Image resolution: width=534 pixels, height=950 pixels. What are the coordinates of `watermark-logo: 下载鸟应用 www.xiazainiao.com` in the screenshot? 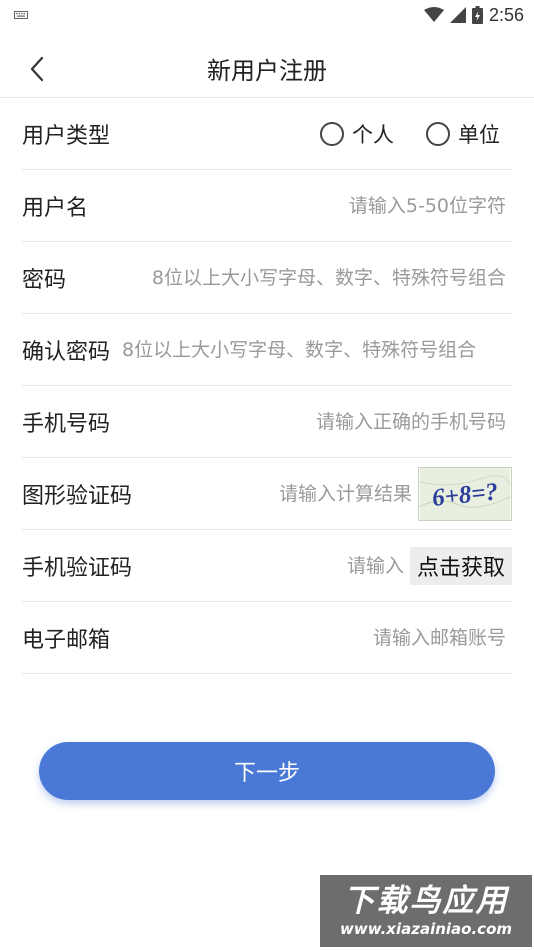 It's located at (426, 911).